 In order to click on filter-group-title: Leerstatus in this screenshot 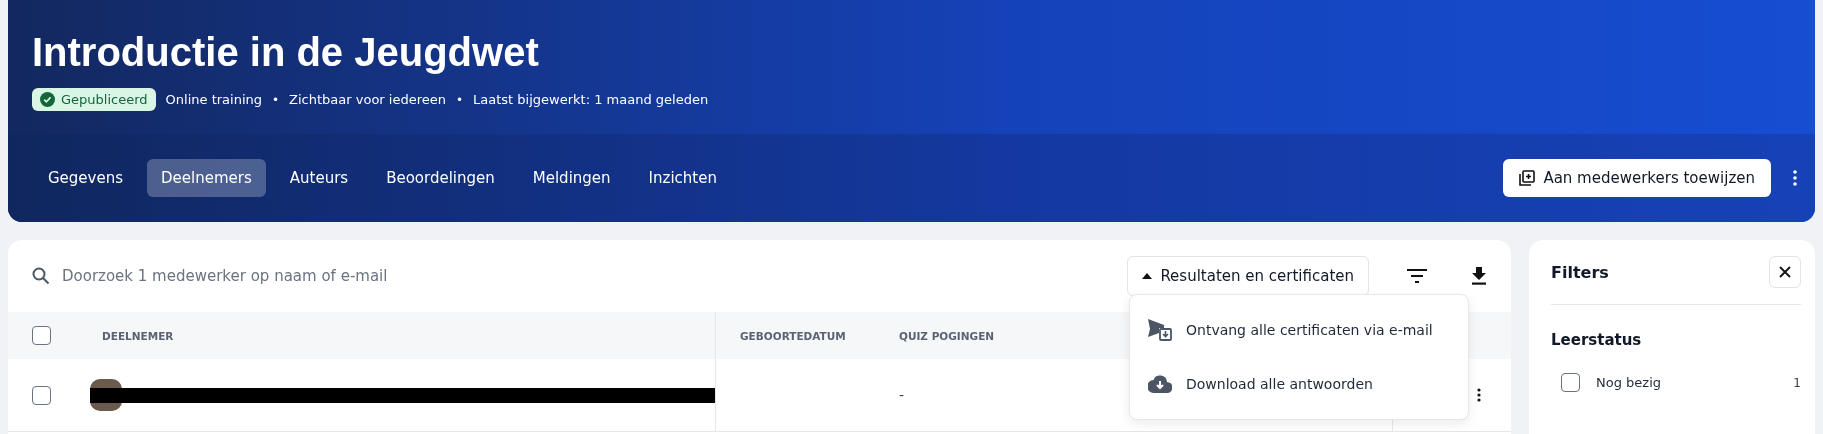, I will do `click(1597, 340)`.